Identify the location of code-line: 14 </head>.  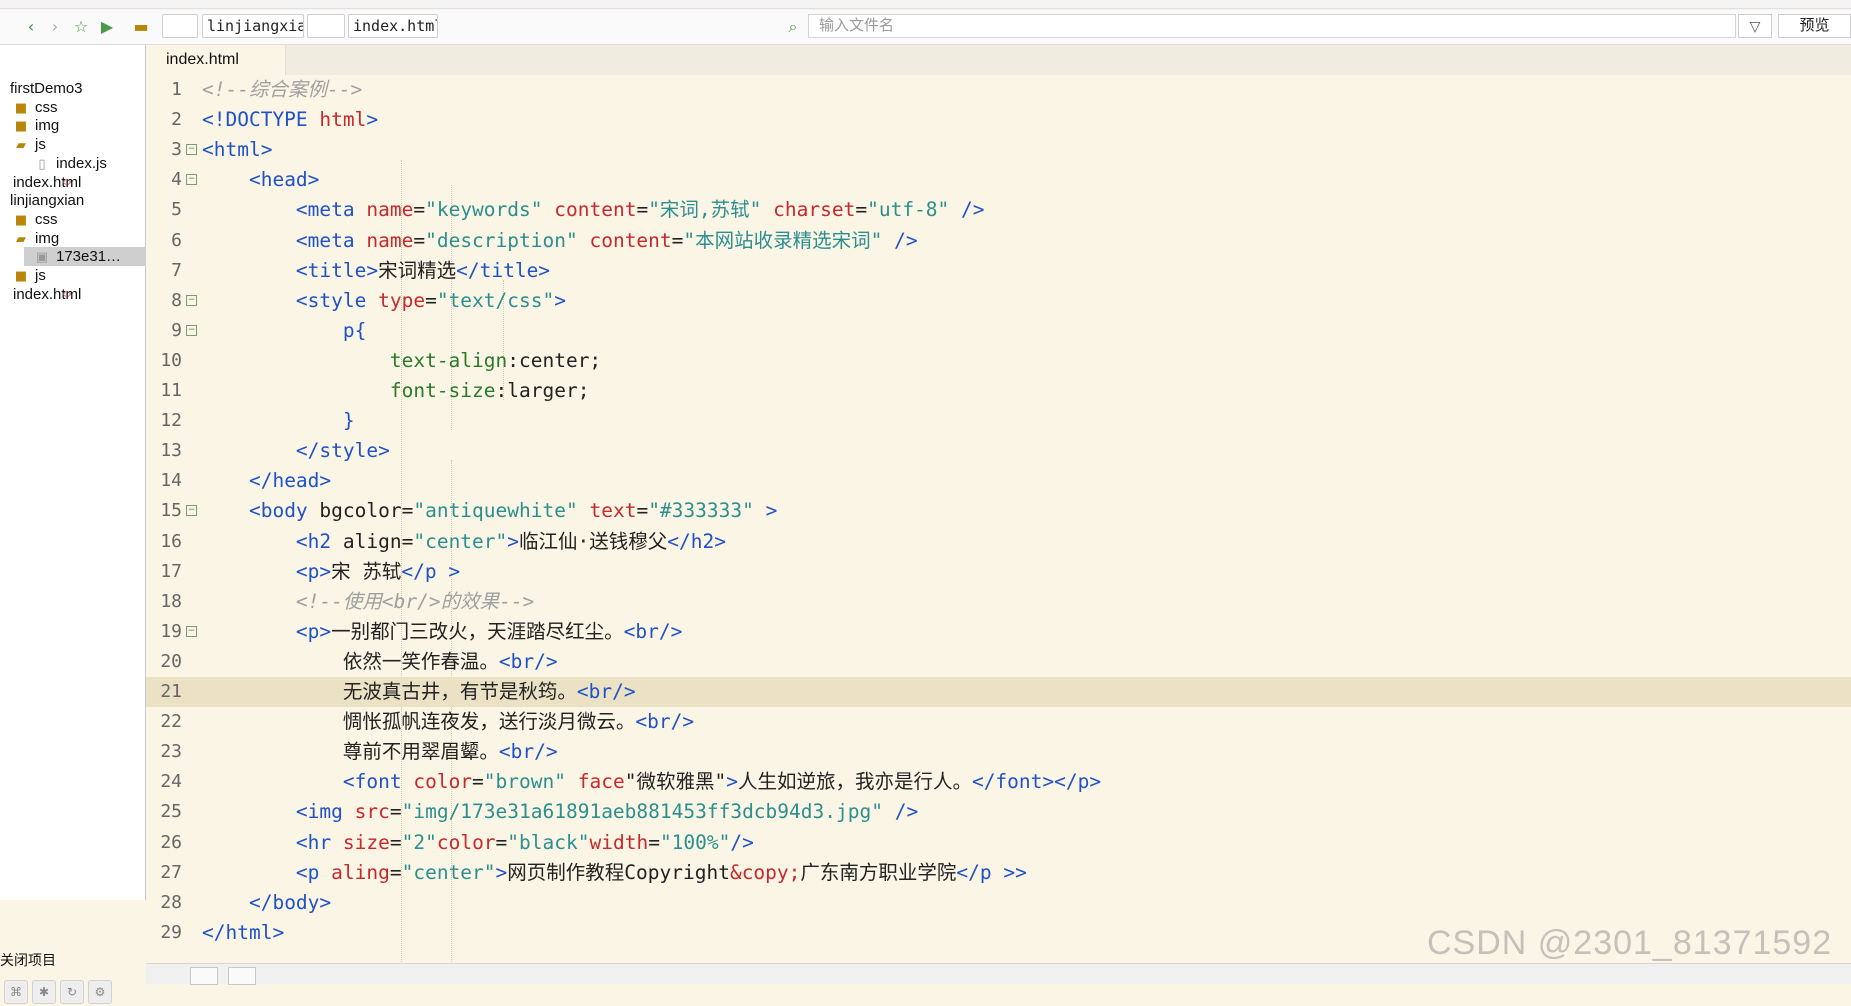
(998, 481).